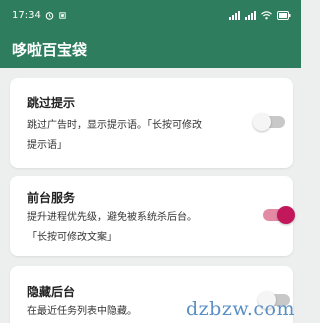 The height and width of the screenshot is (323, 320). What do you see at coordinates (234, 15) in the screenshot?
I see `signal-1-icon` at bounding box center [234, 15].